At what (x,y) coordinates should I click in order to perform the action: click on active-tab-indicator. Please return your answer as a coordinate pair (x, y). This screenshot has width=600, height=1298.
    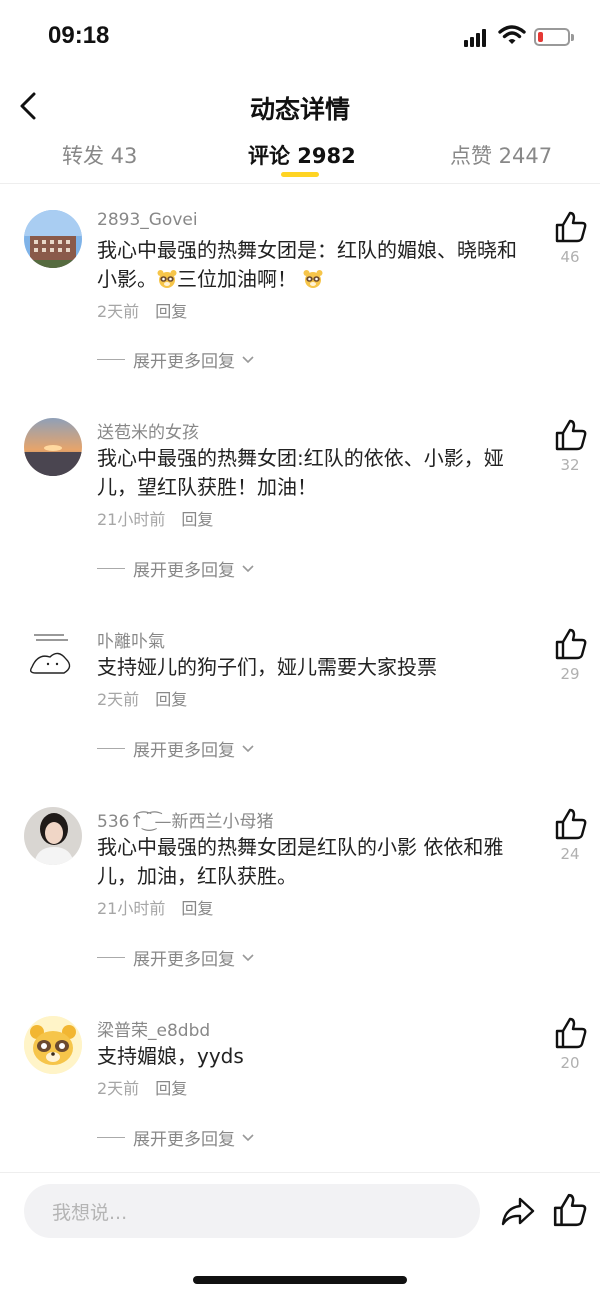
    Looking at the image, I should click on (300, 174).